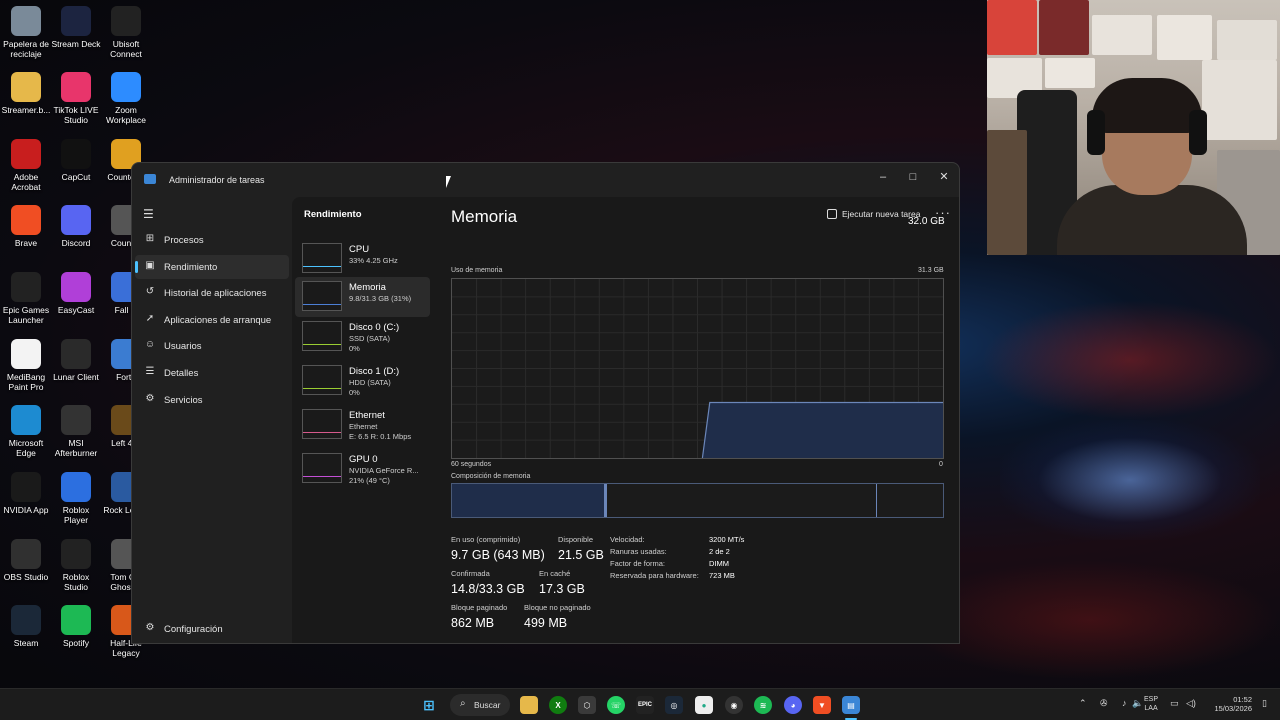 Image resolution: width=1280 pixels, height=720 pixels. I want to click on app-icon: ⬡, so click(587, 705).